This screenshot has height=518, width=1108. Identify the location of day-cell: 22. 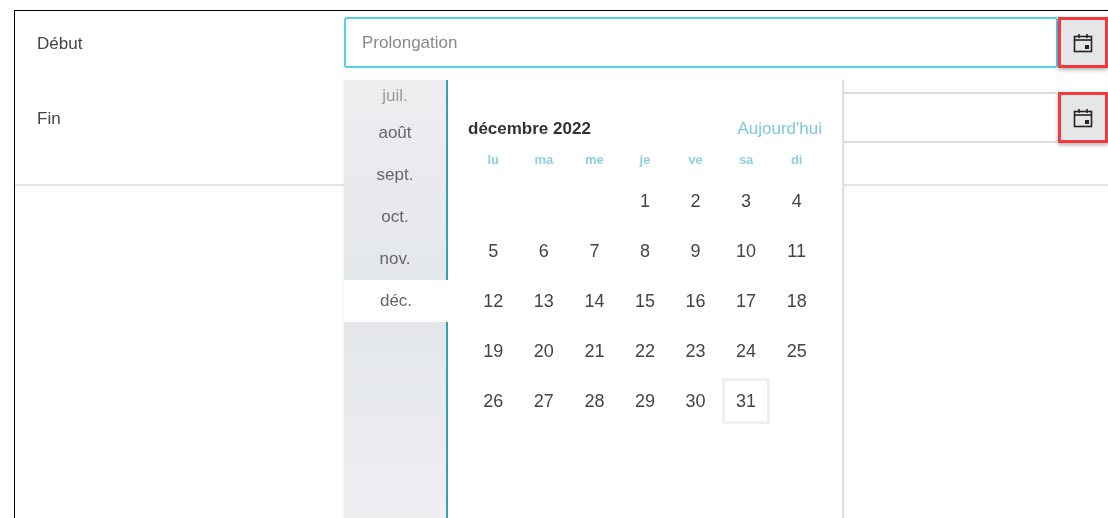
(645, 351).